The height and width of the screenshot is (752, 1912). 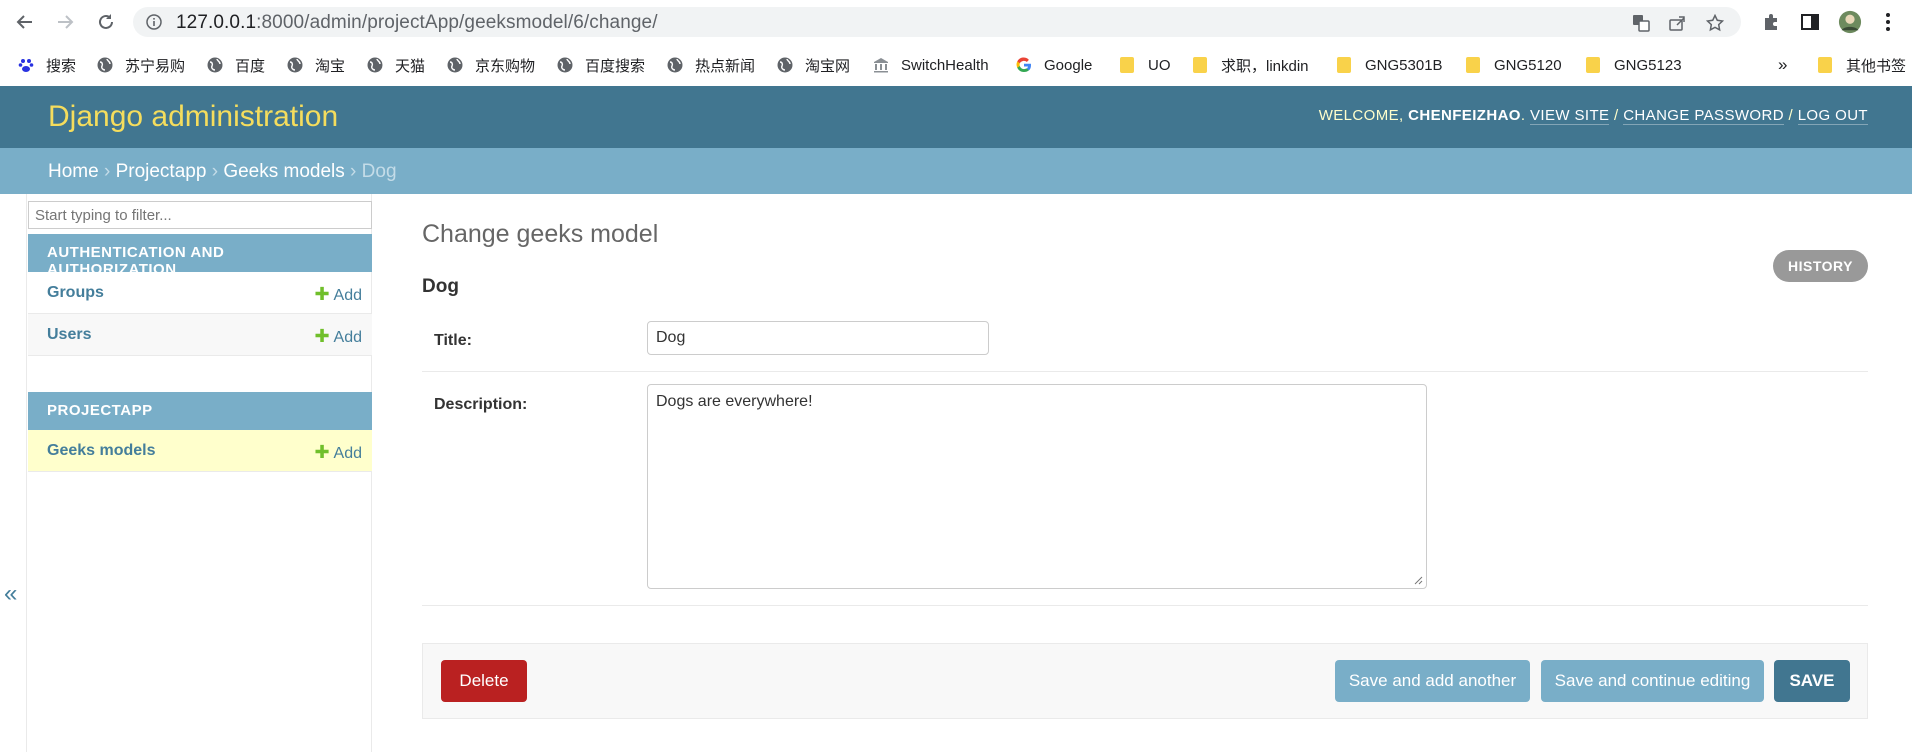 I want to click on delete-button: Delete, so click(x=484, y=681).